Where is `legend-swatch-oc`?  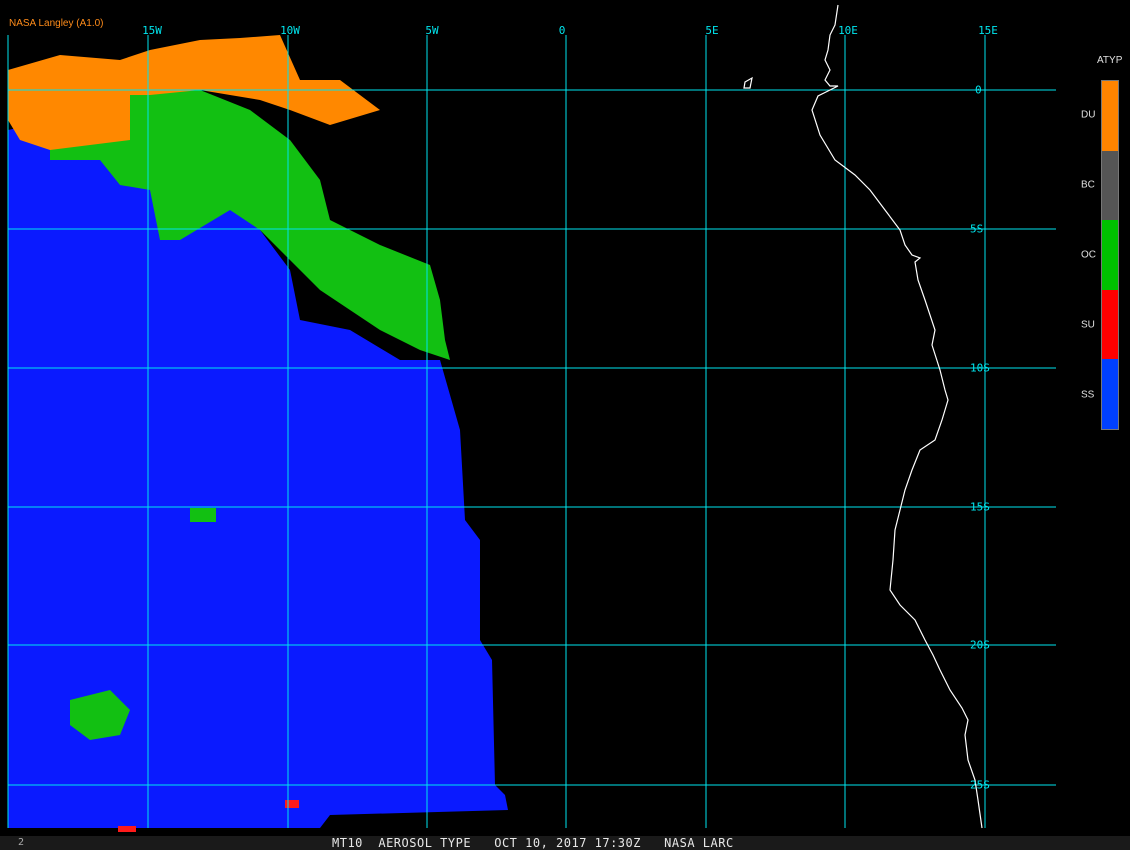
legend-swatch-oc is located at coordinates (1110, 255).